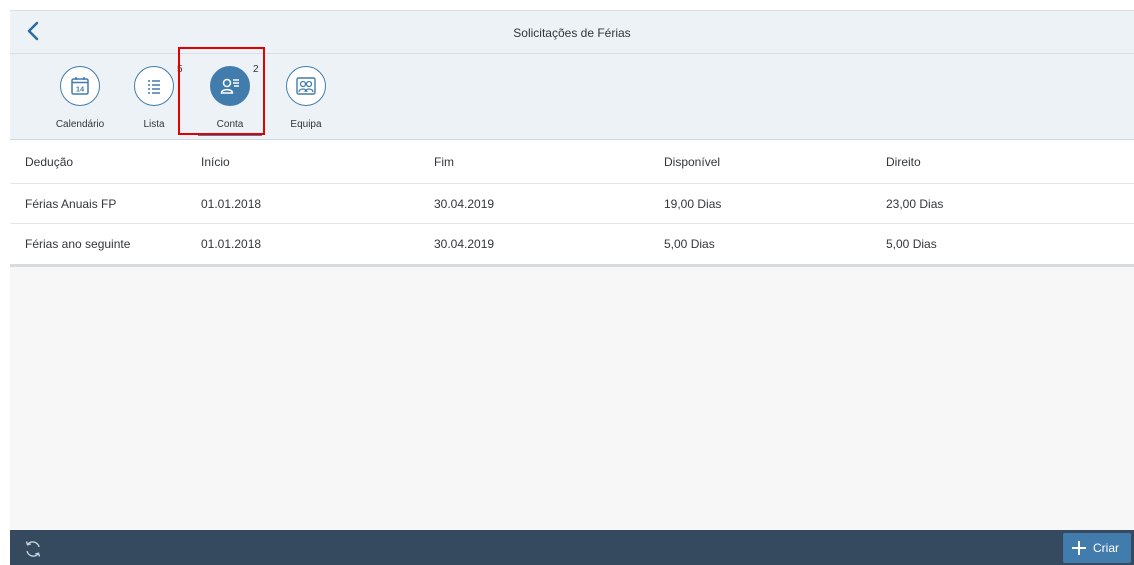 The height and width of the screenshot is (565, 1134). What do you see at coordinates (915, 203) in the screenshot?
I see `cell-direito: 23,00 Dias` at bounding box center [915, 203].